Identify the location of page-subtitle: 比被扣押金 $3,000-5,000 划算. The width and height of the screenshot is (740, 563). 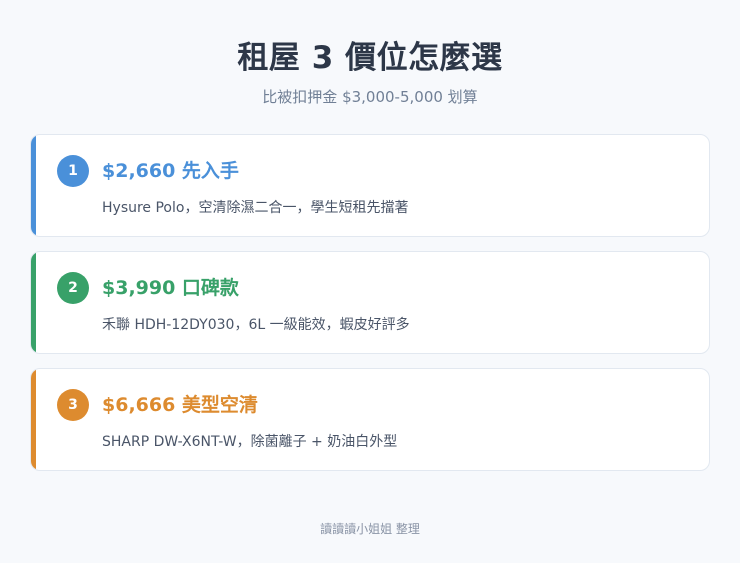
(370, 97).